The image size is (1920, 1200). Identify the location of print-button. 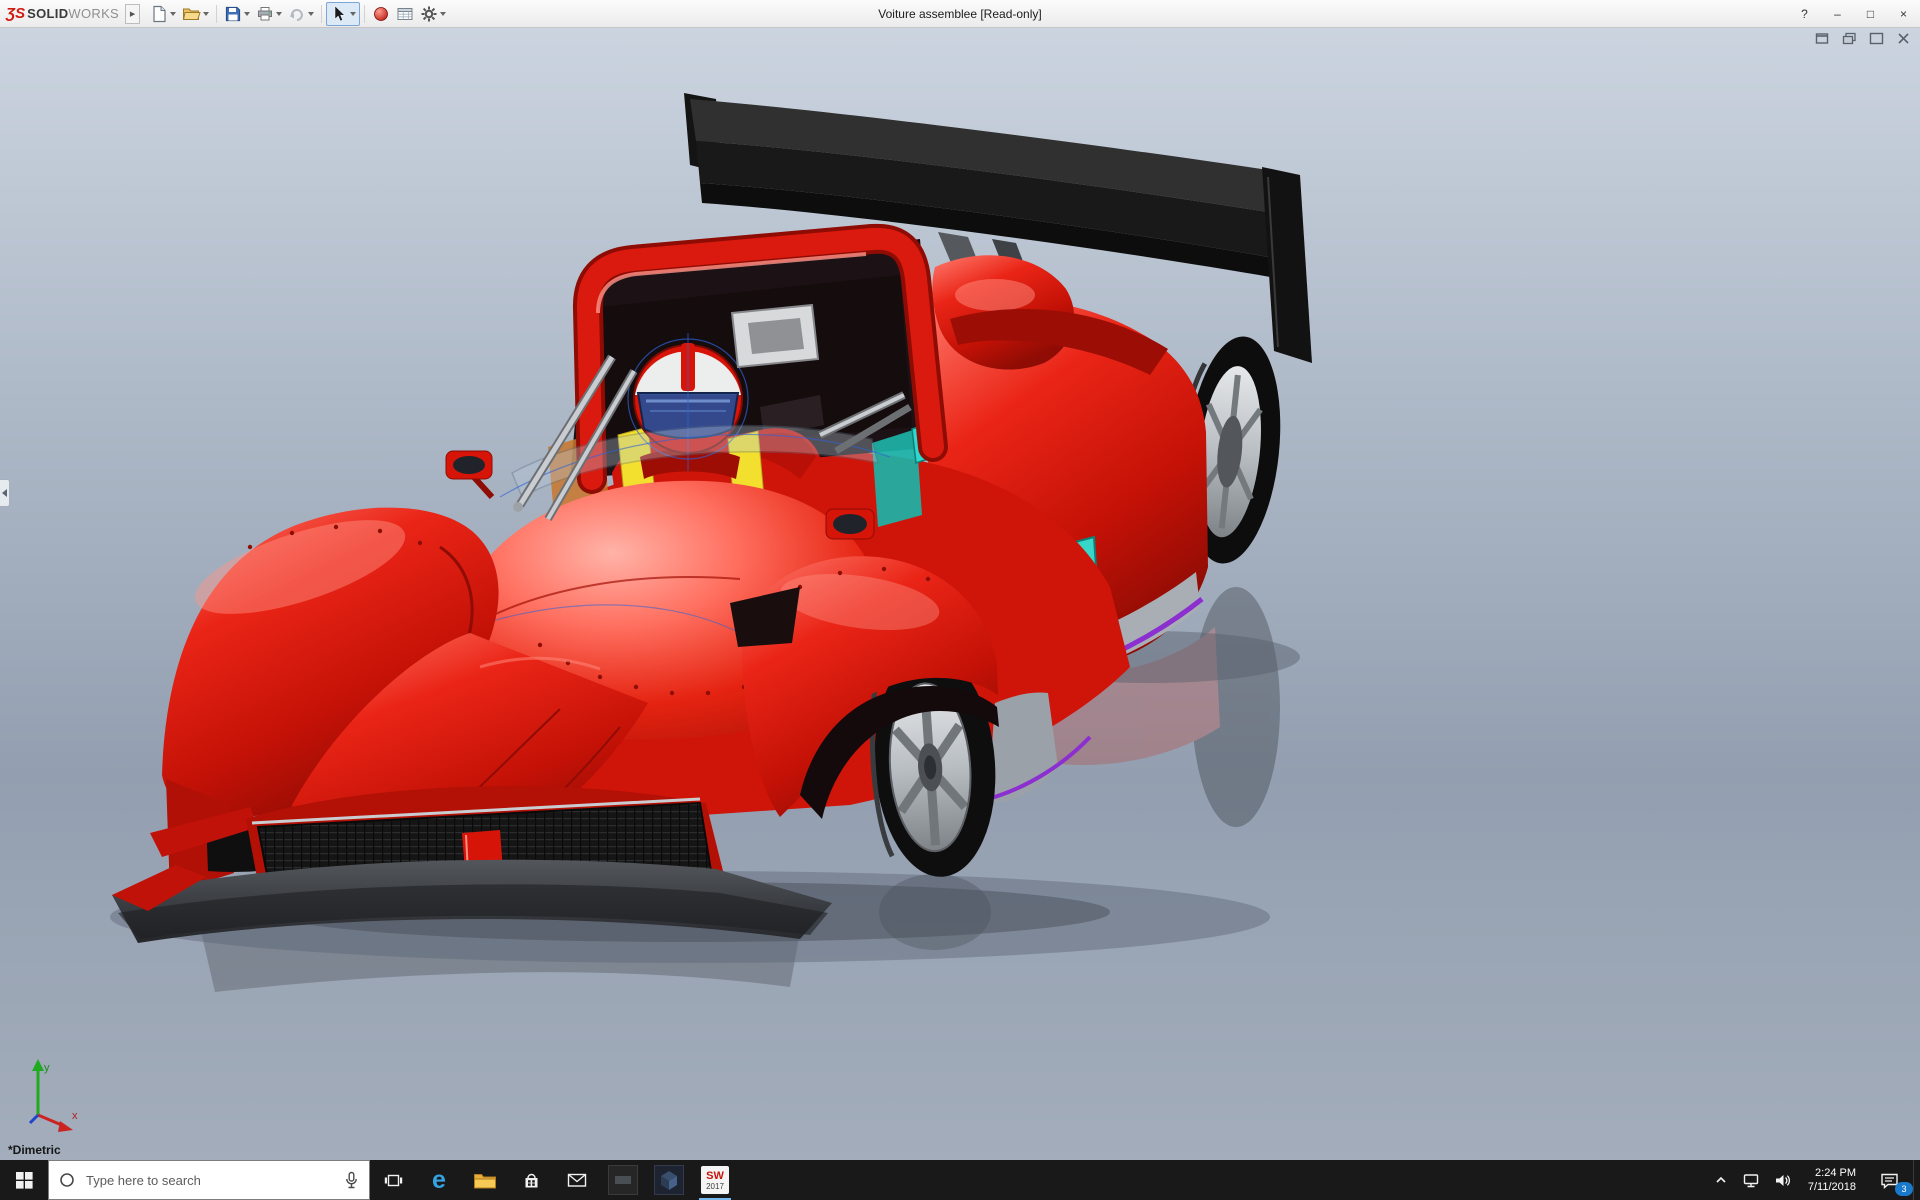
(269, 14).